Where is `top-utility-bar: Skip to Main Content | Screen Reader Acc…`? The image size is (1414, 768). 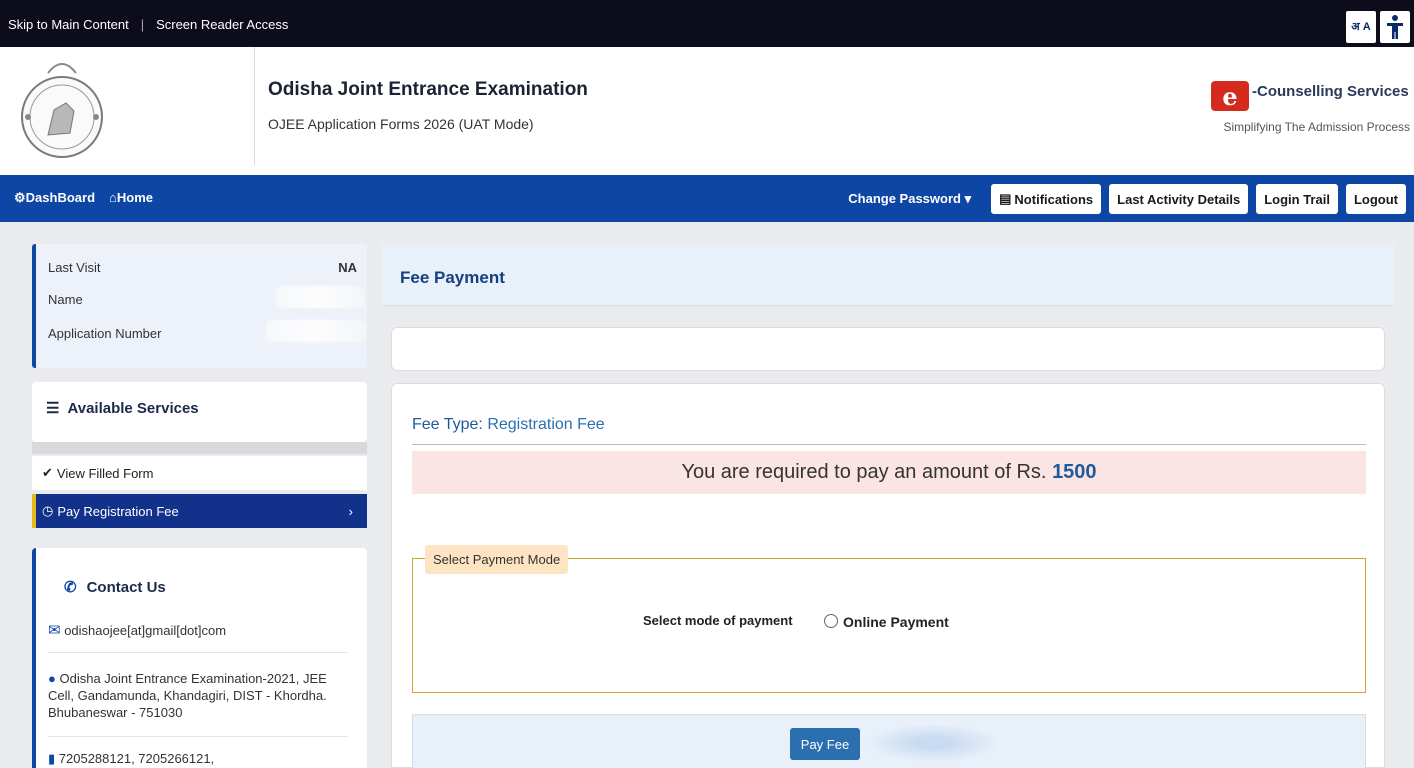
top-utility-bar: Skip to Main Content | Screen Reader Acc… is located at coordinates (707, 23).